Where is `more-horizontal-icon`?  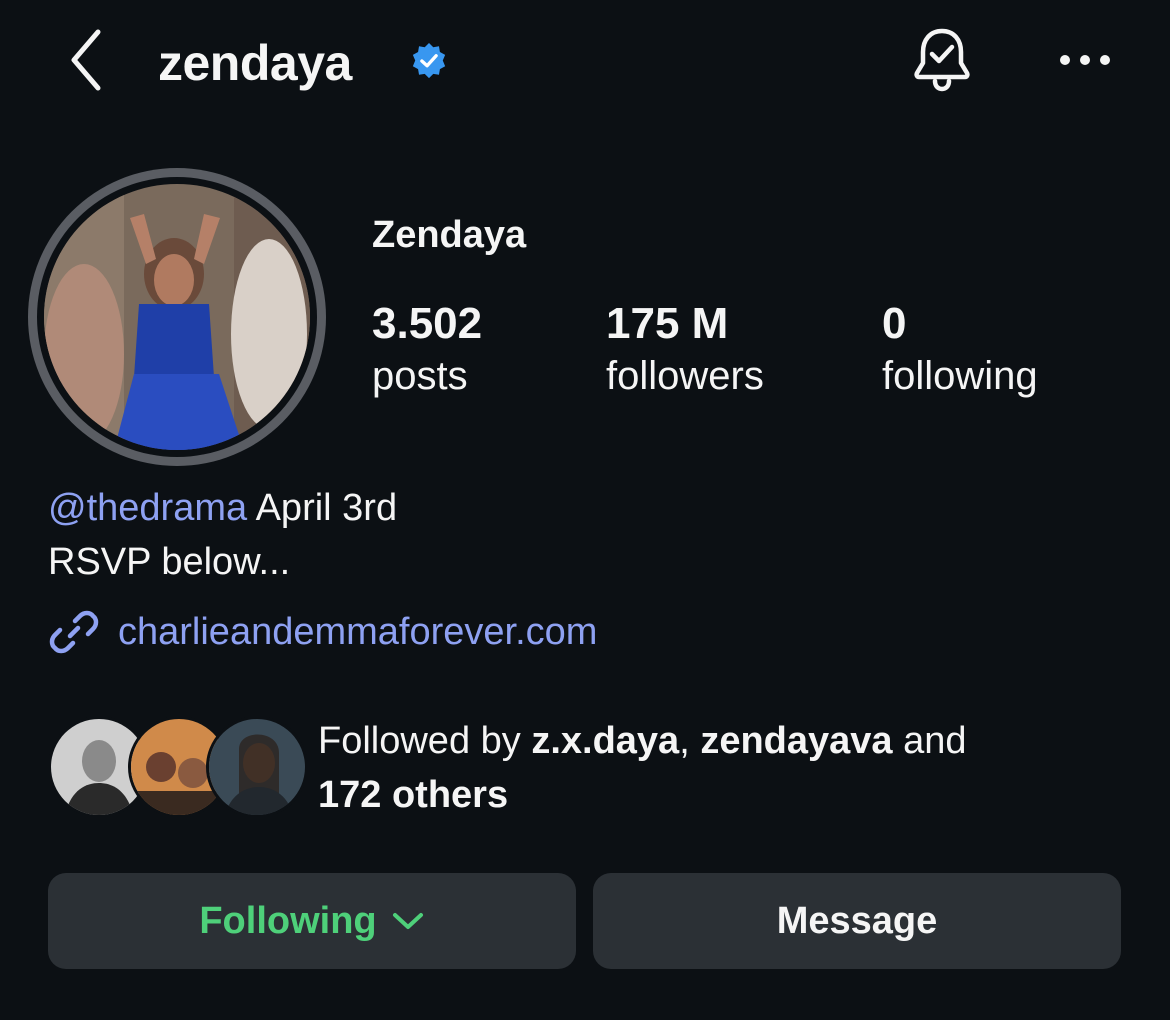
more-horizontal-icon is located at coordinates (1085, 60).